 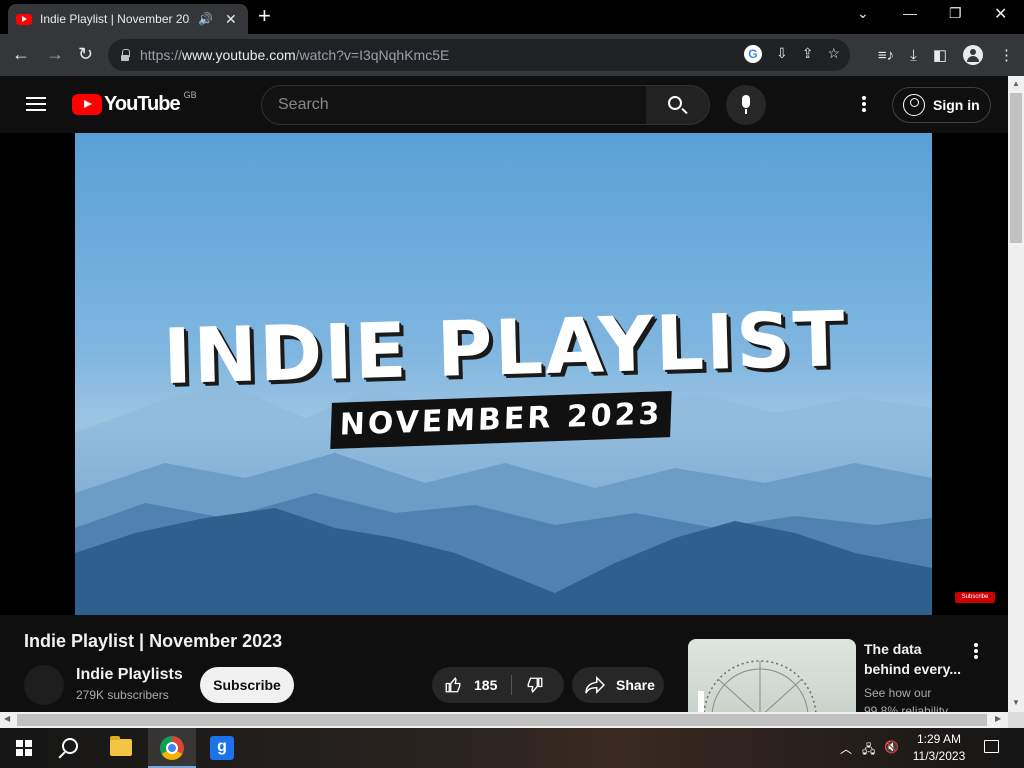 I want to click on youtube-masthead: YouTube GB Search Sign in, so click(x=504, y=104).